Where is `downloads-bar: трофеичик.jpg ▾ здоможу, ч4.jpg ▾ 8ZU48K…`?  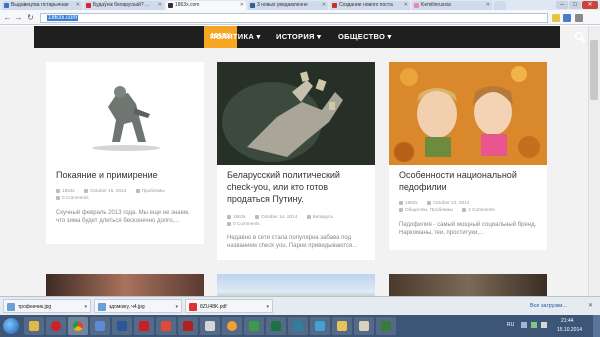
downloads-bar: трофеичик.jpg ▾ здоможу, ч4.jpg ▾ 8ZU48K… is located at coordinates (300, 305).